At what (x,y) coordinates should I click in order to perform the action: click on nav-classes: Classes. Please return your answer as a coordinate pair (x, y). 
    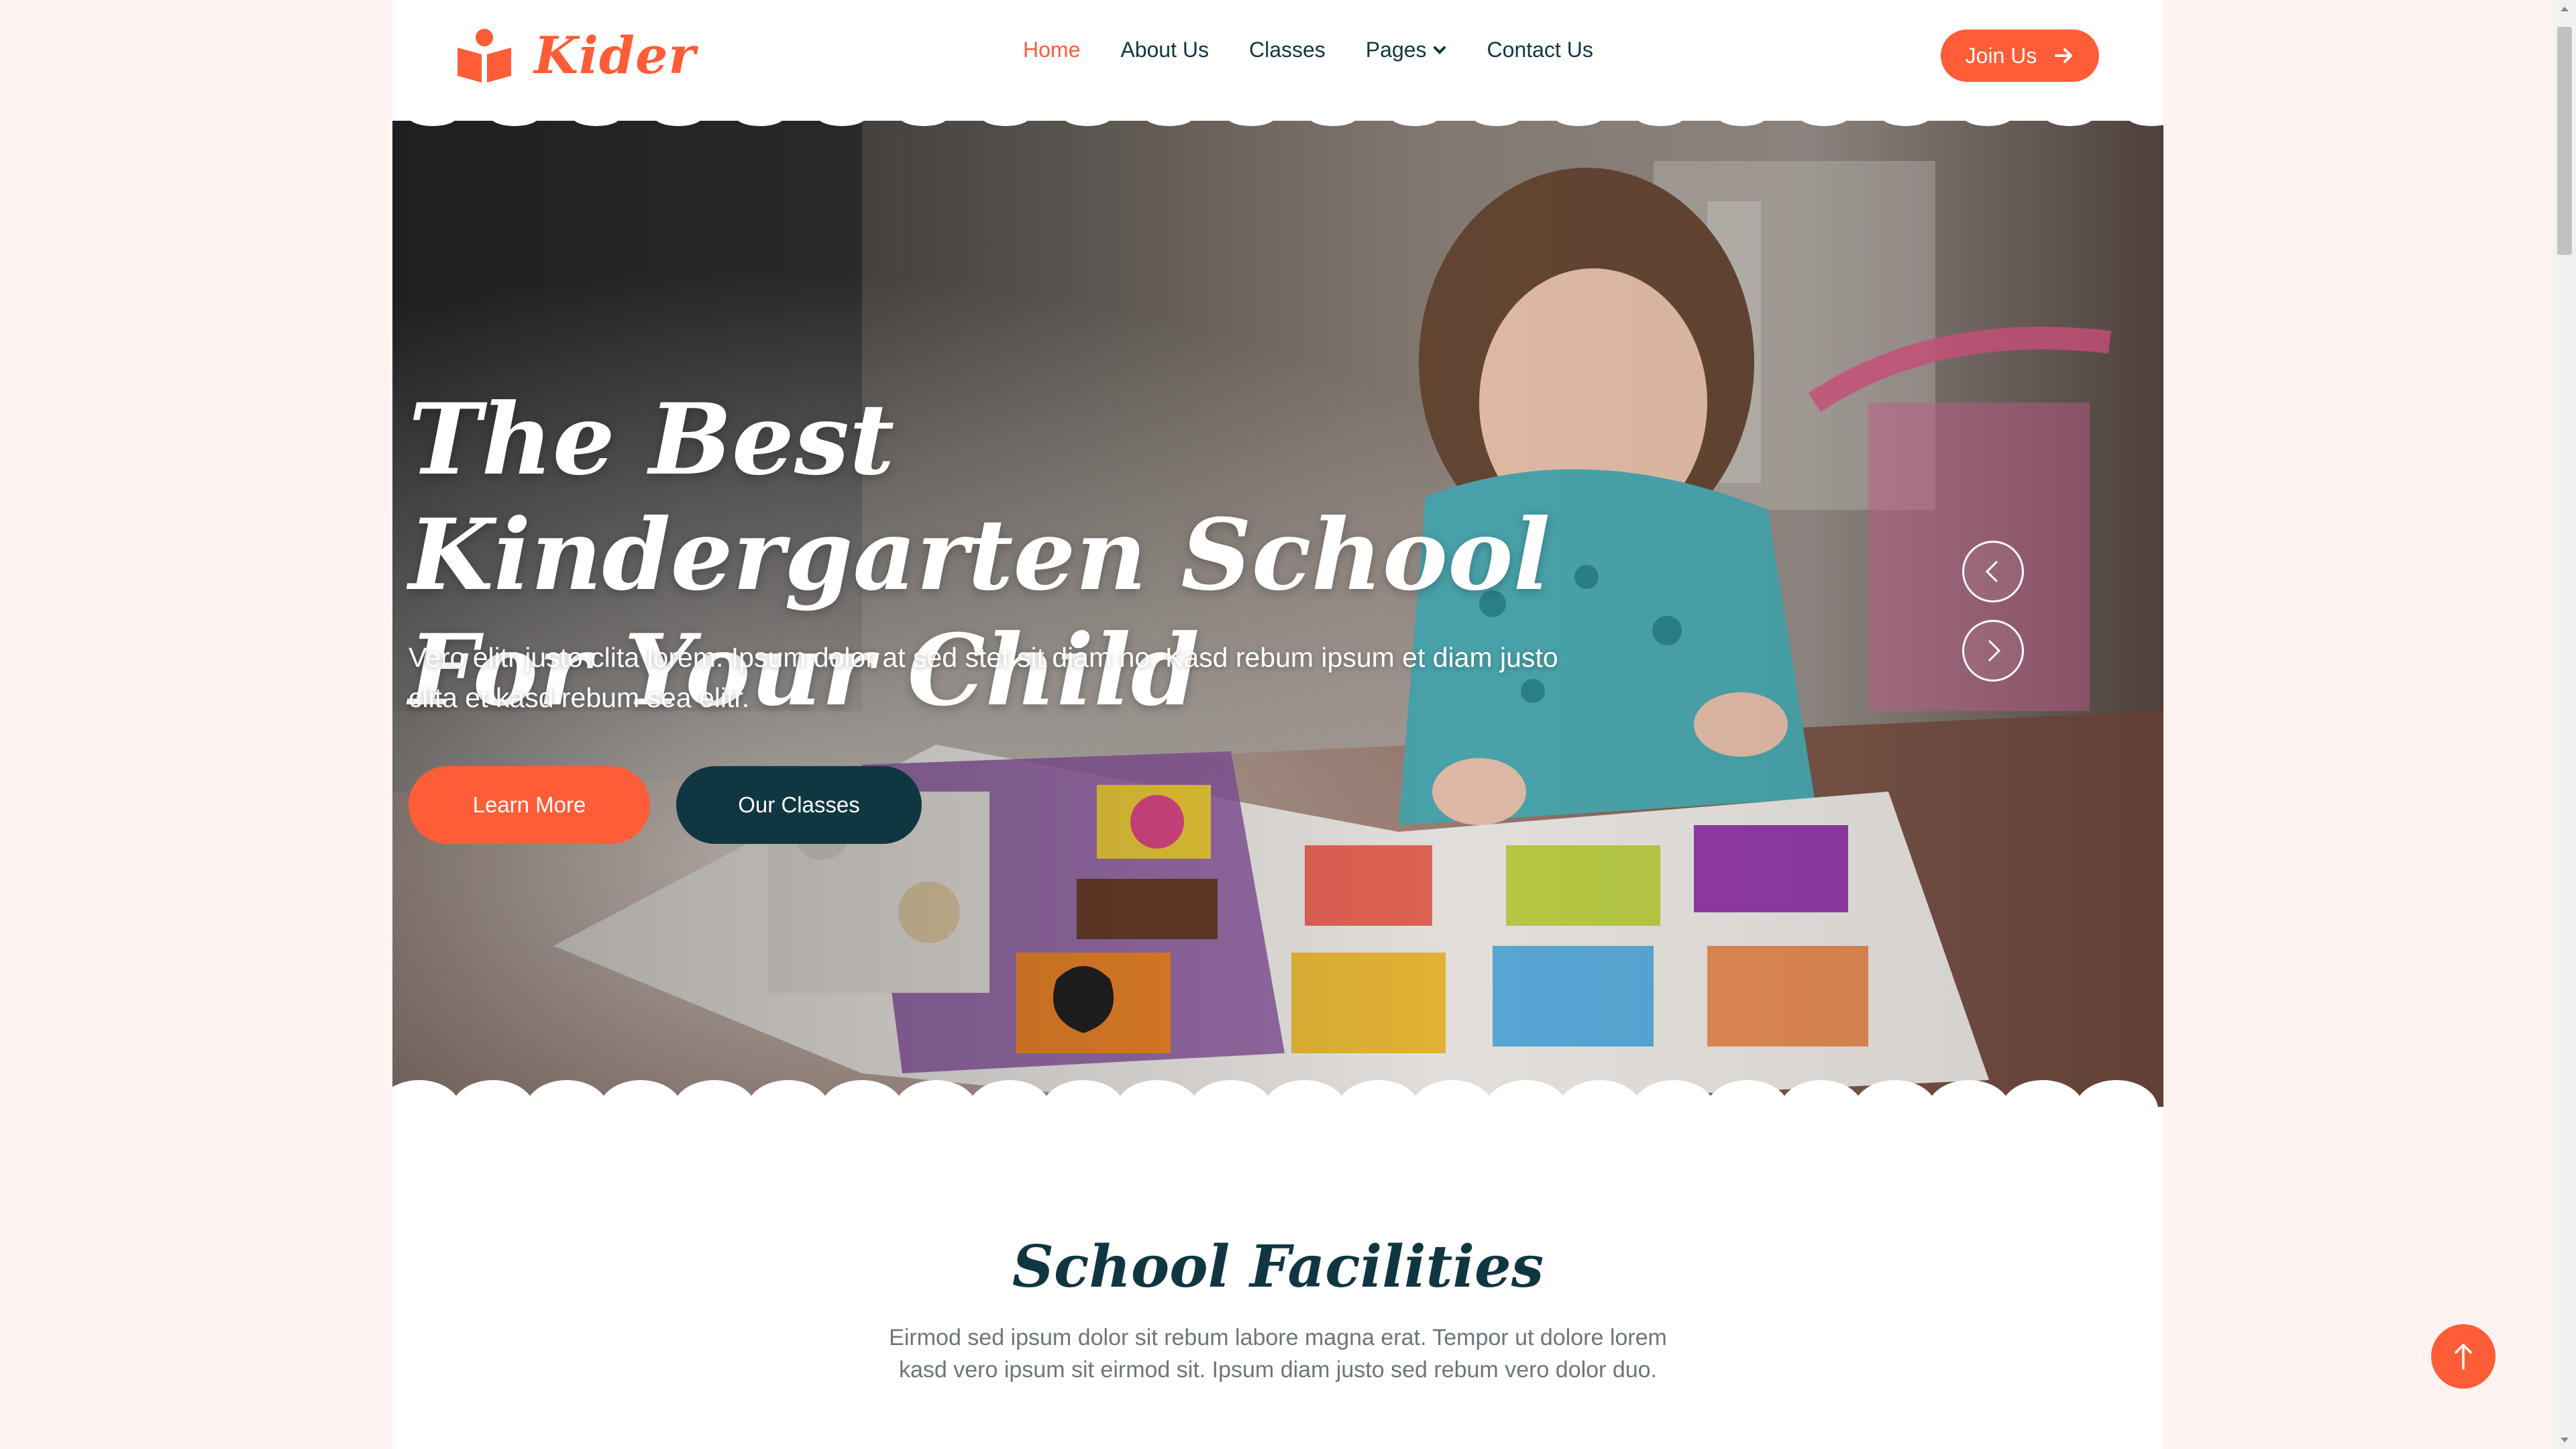
    Looking at the image, I should click on (1287, 50).